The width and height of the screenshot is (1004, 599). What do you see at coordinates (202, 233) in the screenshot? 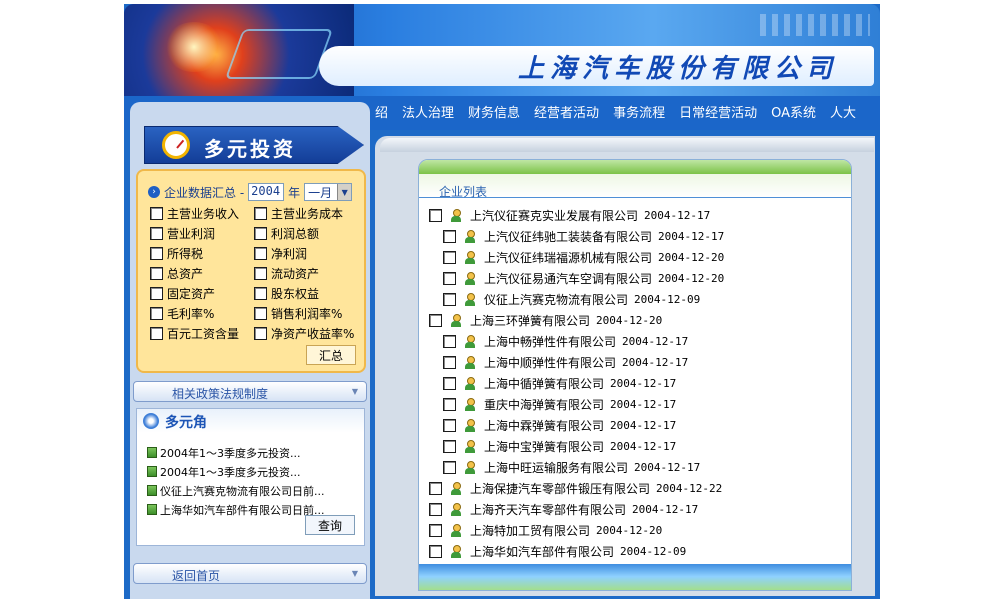
I see `metric-checkbox-item: 营业利润` at bounding box center [202, 233].